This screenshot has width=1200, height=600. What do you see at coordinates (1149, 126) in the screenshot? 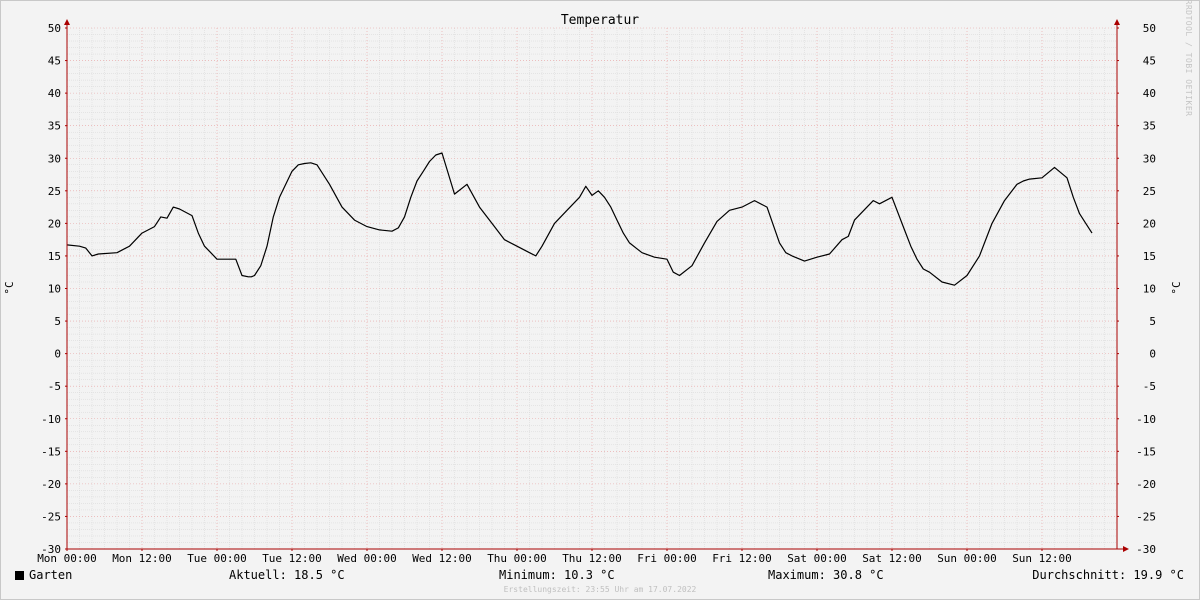
I see `y-tick-label-right: 35` at bounding box center [1149, 126].